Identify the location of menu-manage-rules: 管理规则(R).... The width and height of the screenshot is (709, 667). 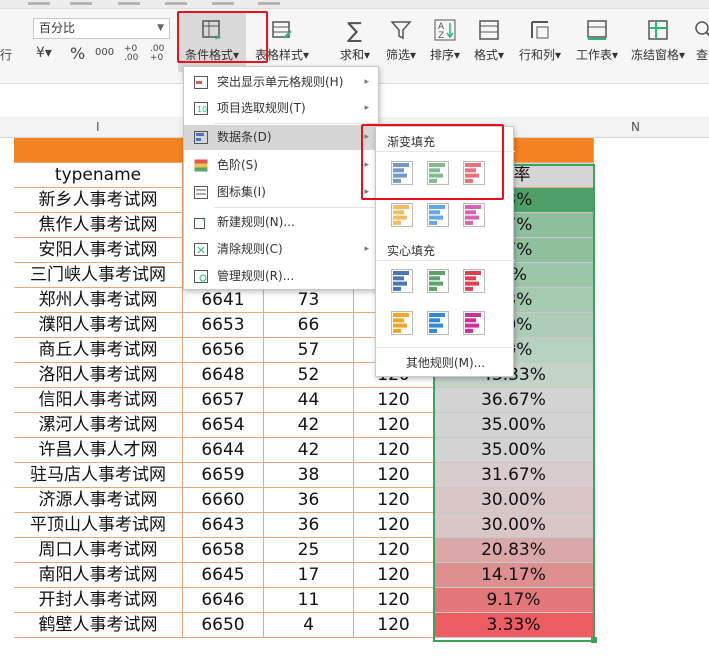
(281, 276).